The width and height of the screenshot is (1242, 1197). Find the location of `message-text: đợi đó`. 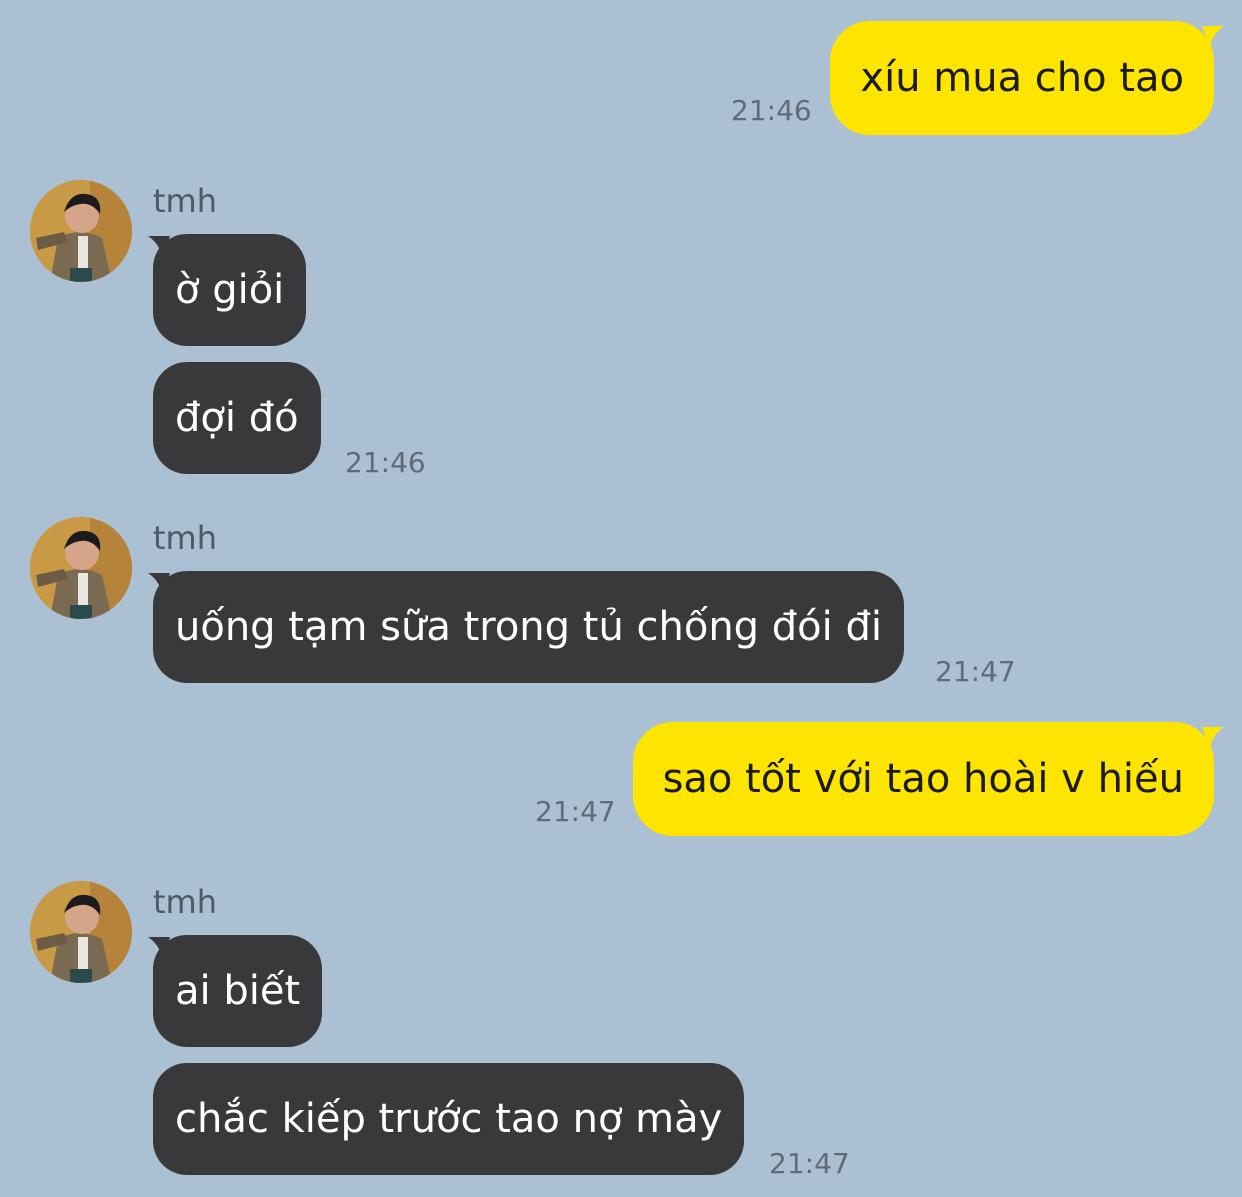

message-text: đợi đó is located at coordinates (237, 418).